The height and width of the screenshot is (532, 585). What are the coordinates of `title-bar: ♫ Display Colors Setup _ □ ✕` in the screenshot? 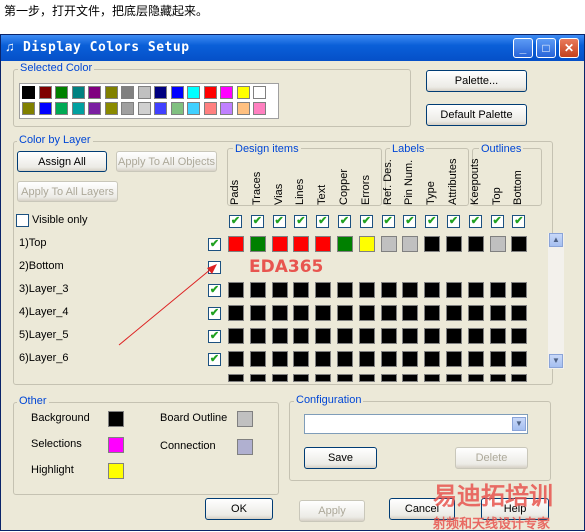 It's located at (292, 48).